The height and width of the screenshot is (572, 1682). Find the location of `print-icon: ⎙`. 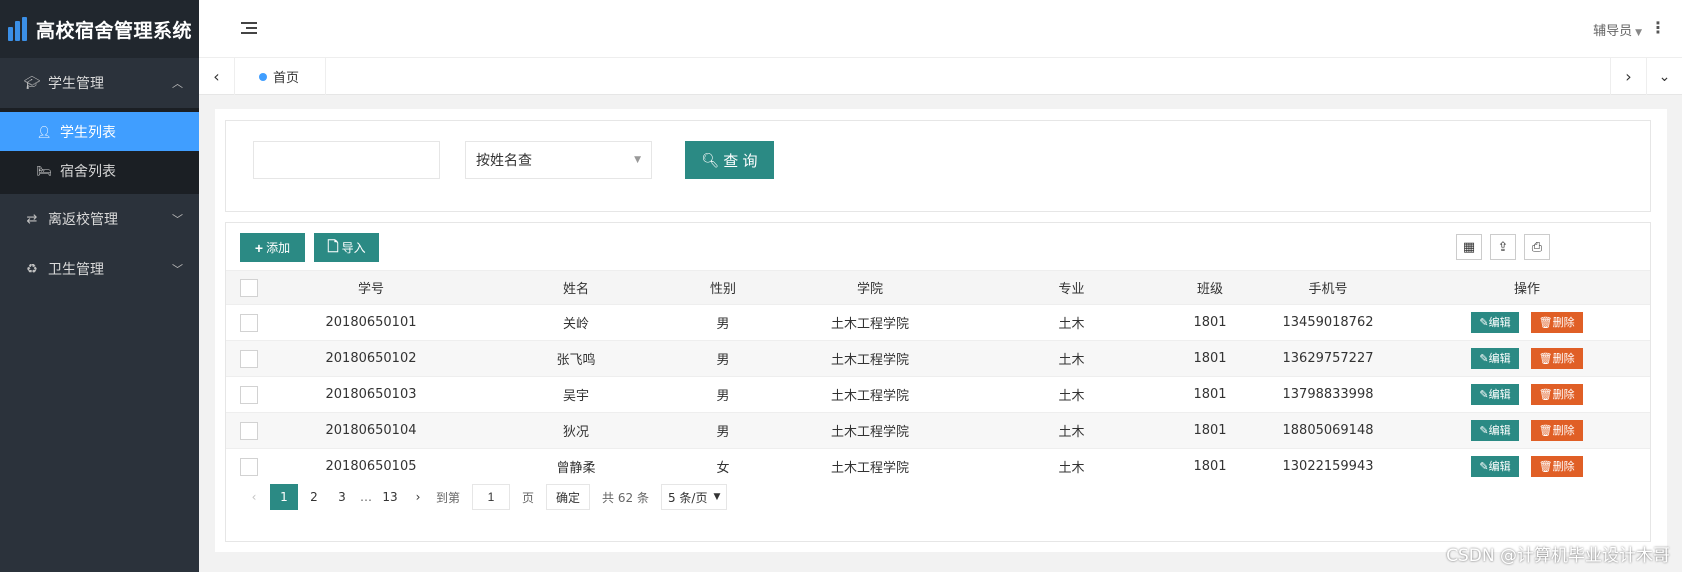

print-icon: ⎙ is located at coordinates (1537, 247).